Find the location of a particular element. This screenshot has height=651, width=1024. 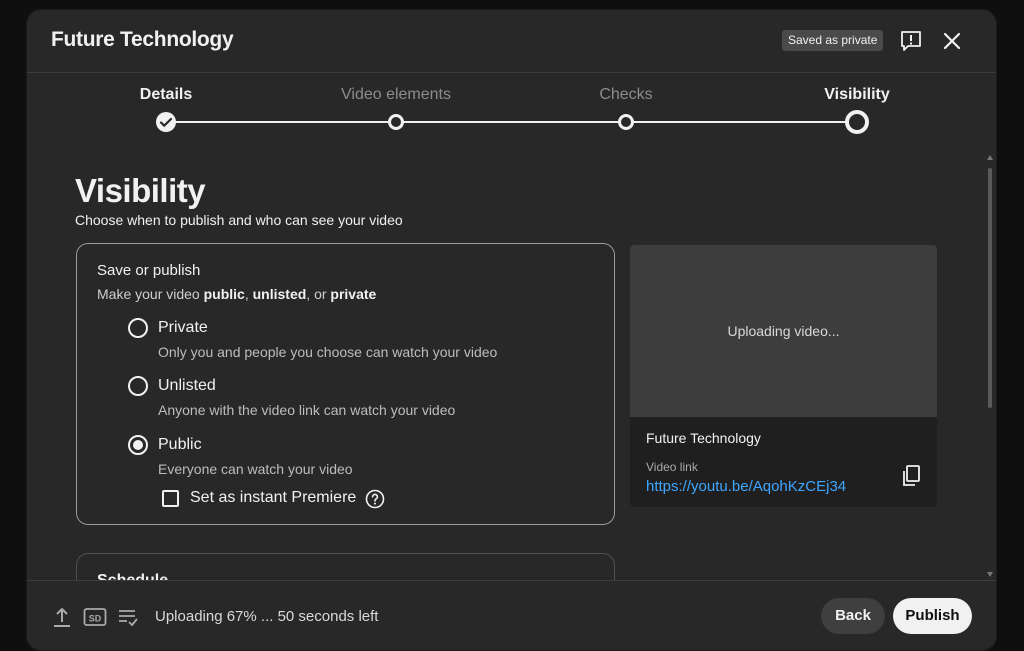

scrollbar-thumb is located at coordinates (990, 288).